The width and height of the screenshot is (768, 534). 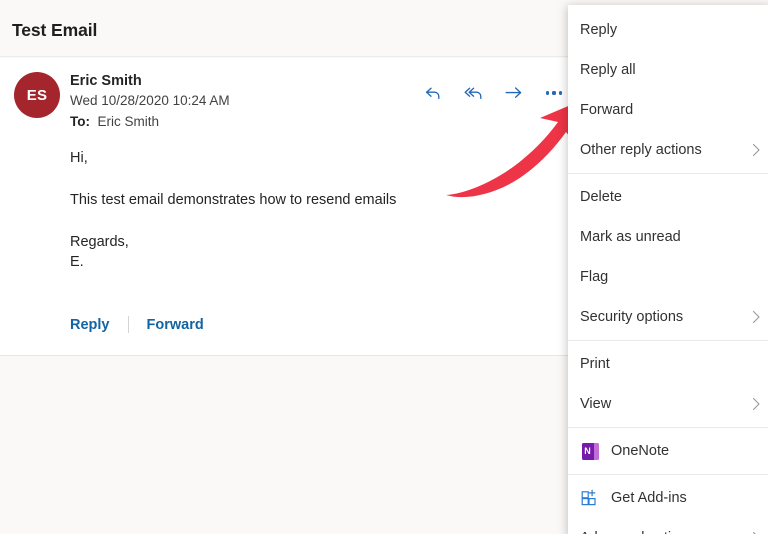 I want to click on sender-name: Eric Smith, so click(x=106, y=81).